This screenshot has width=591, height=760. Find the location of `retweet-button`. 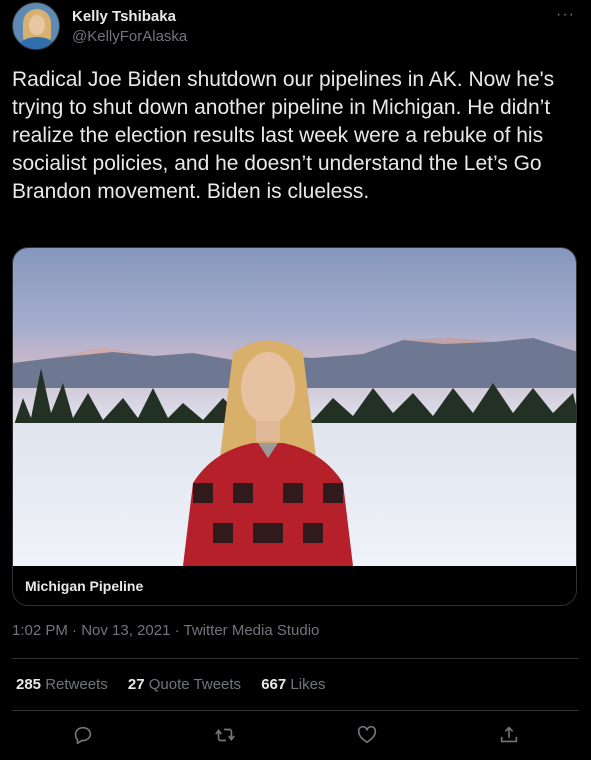

retweet-button is located at coordinates (226, 736).